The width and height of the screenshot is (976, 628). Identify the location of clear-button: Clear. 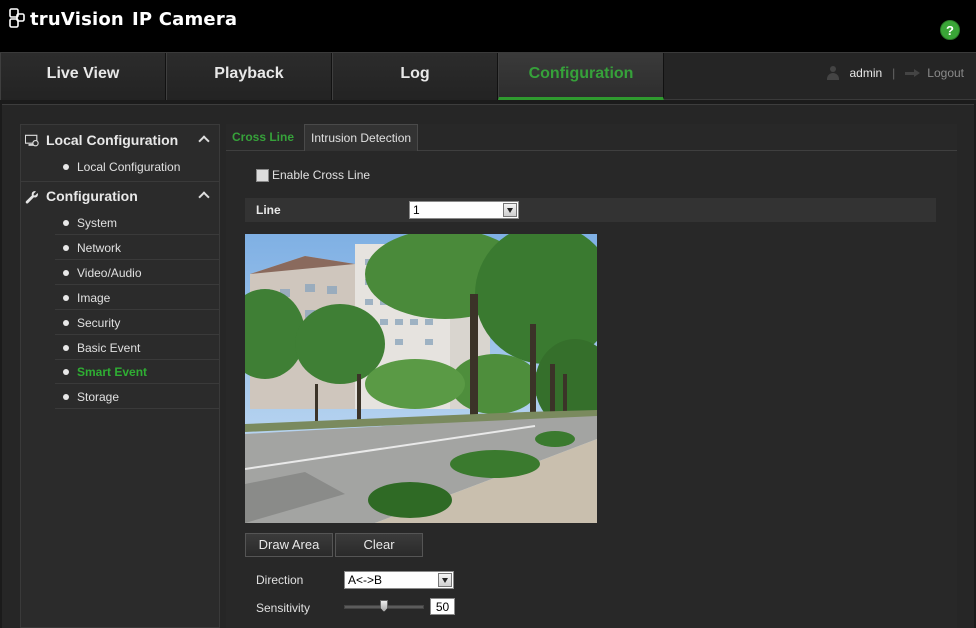
(379, 545).